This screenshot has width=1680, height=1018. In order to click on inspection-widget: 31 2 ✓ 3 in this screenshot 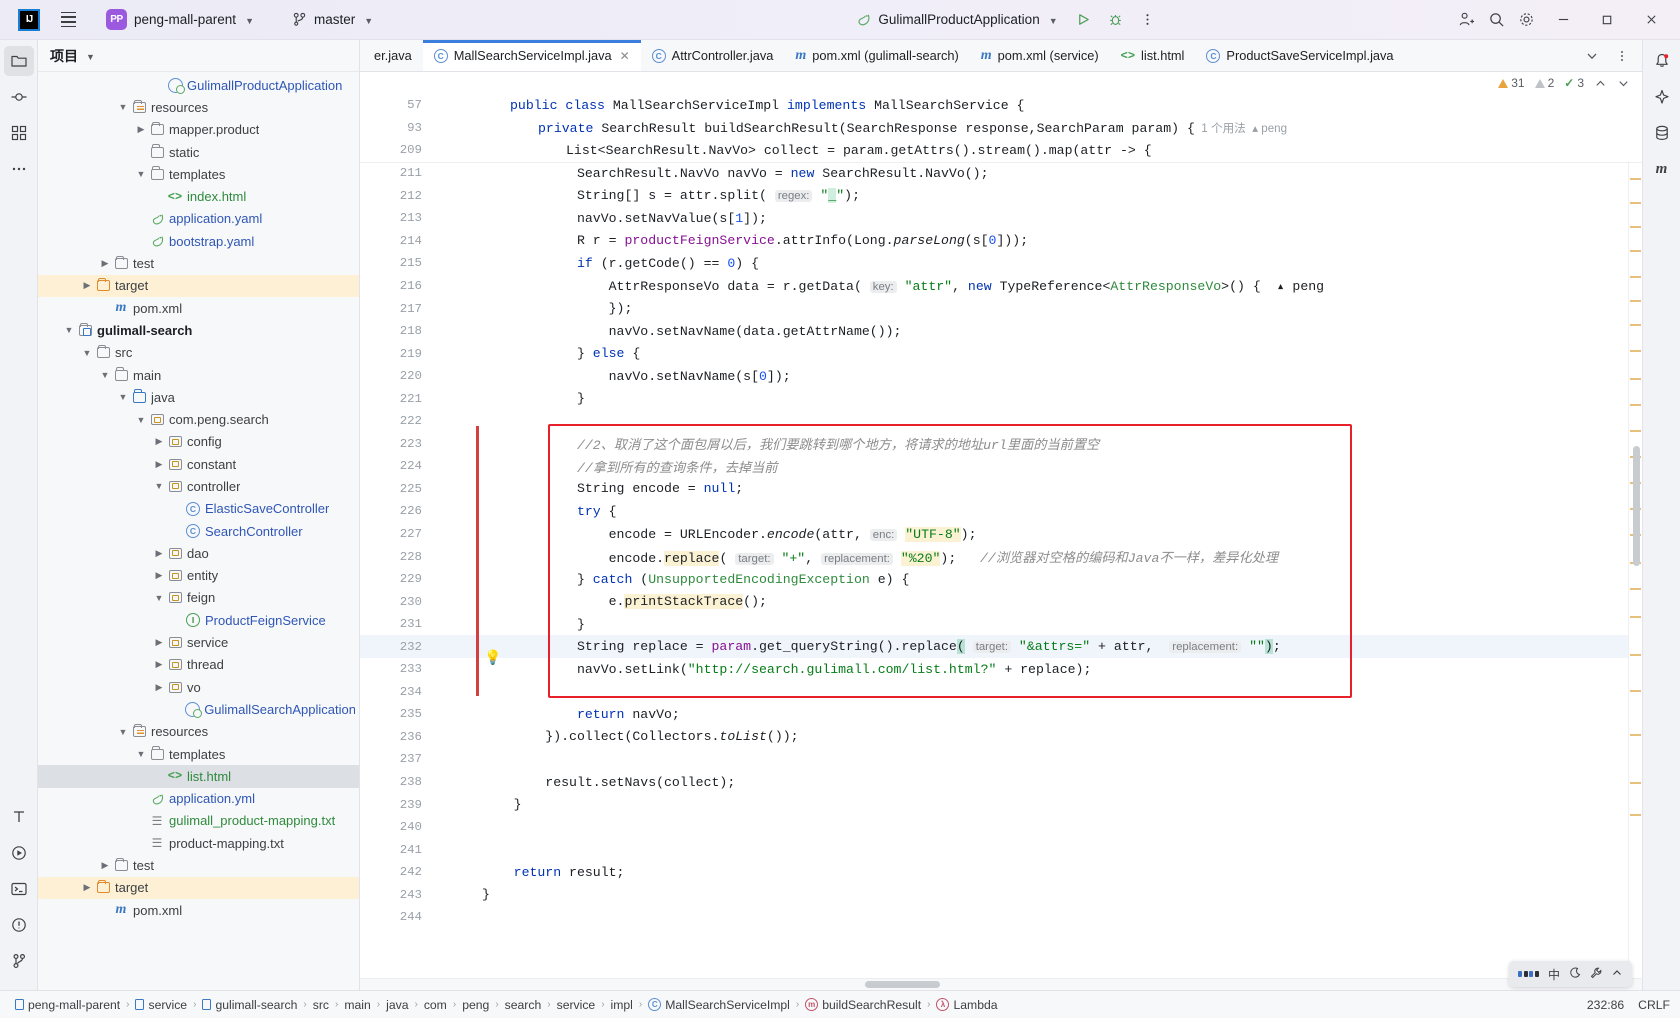, I will do `click(1001, 83)`.